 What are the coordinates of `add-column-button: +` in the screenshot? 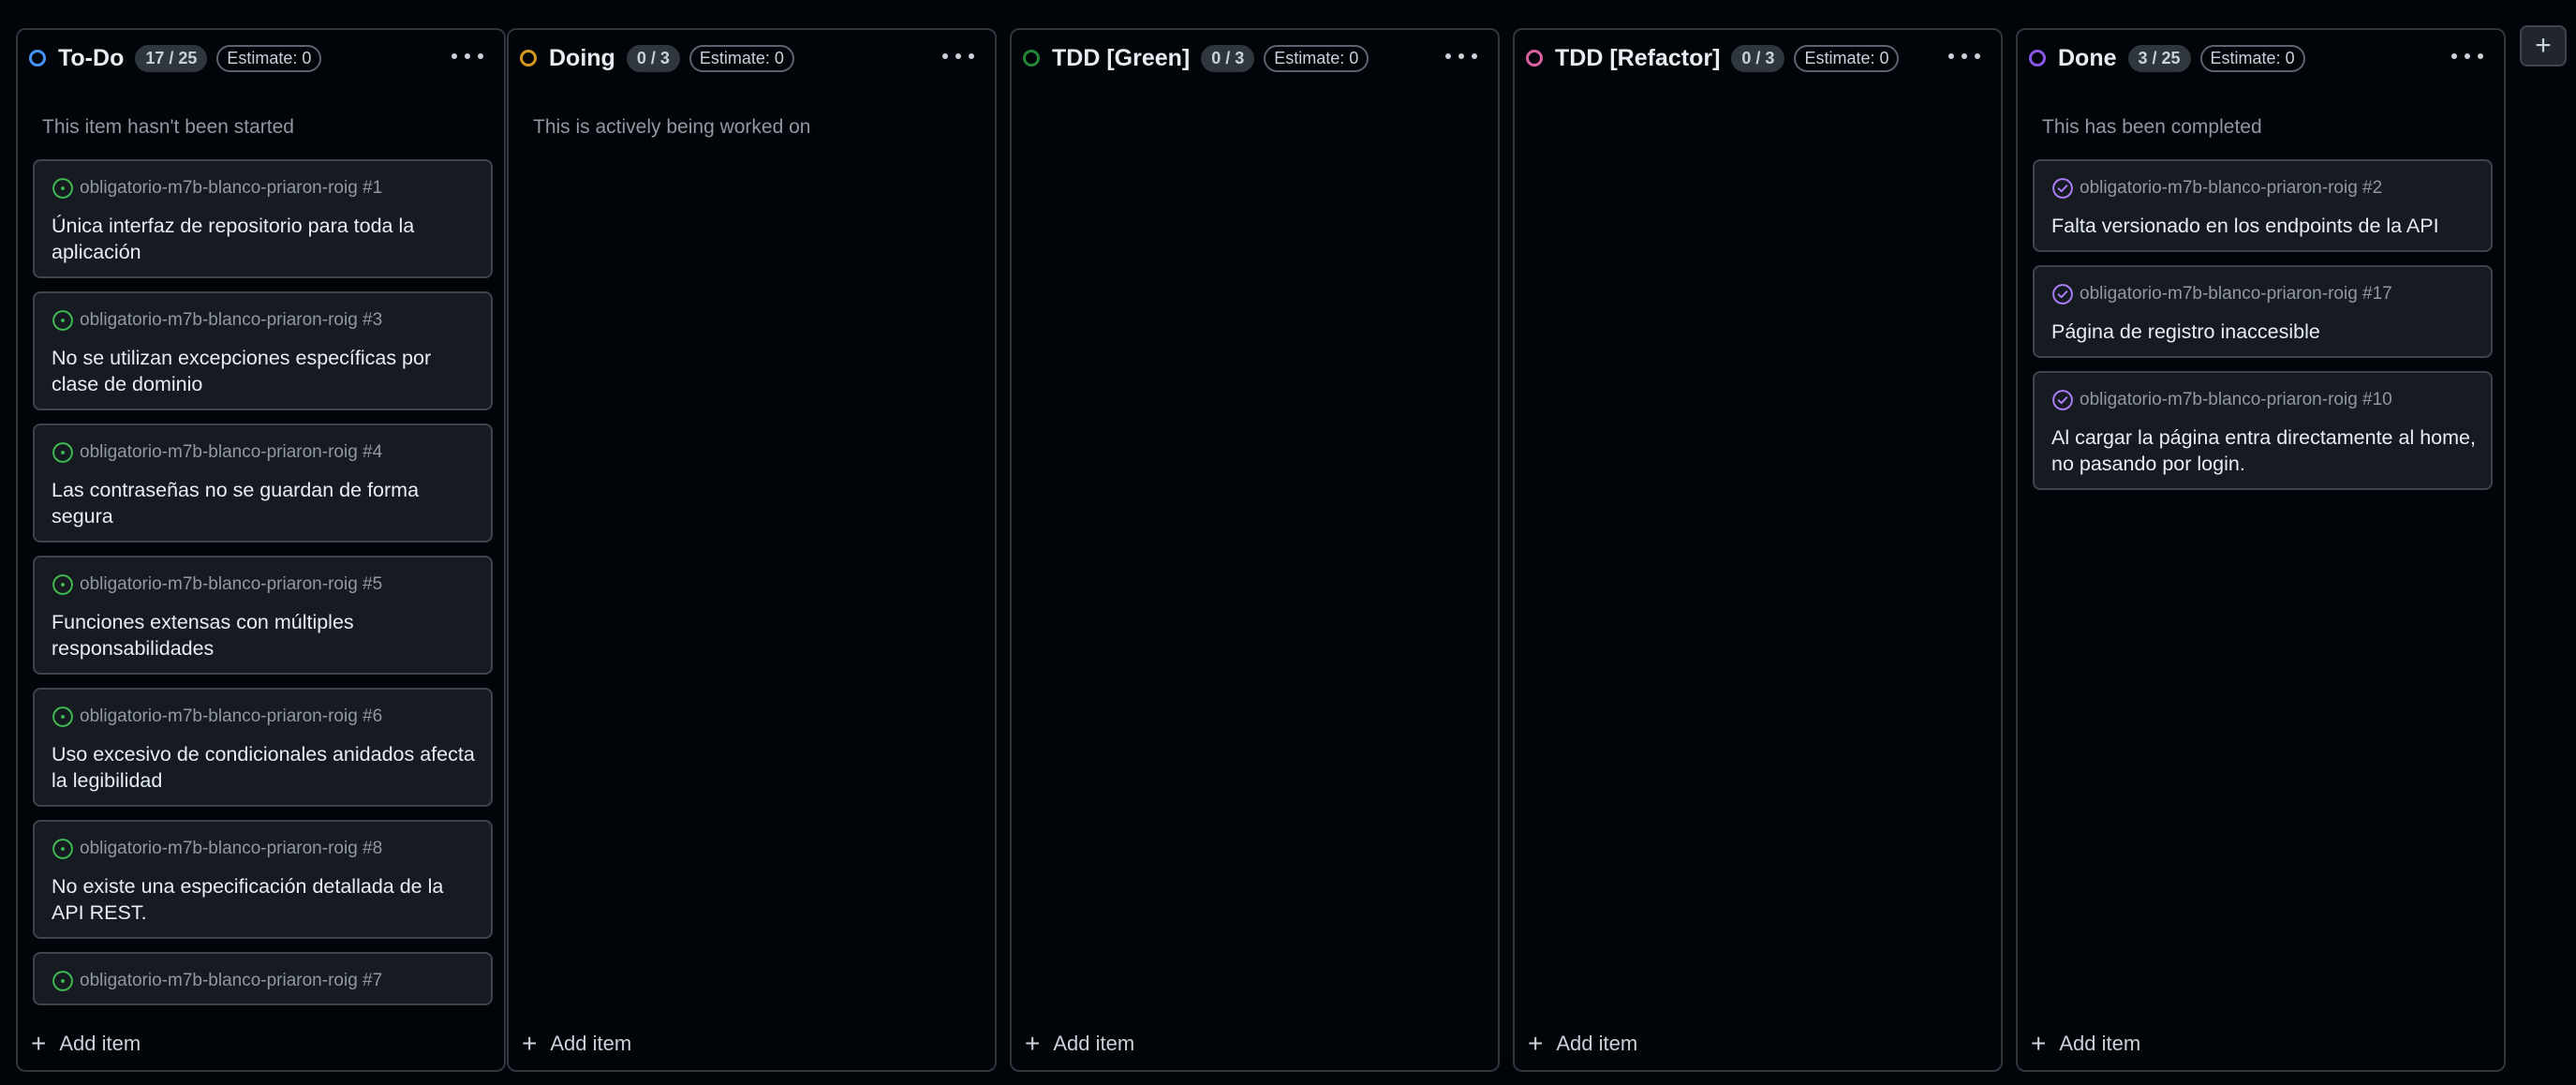 It's located at (2543, 46).